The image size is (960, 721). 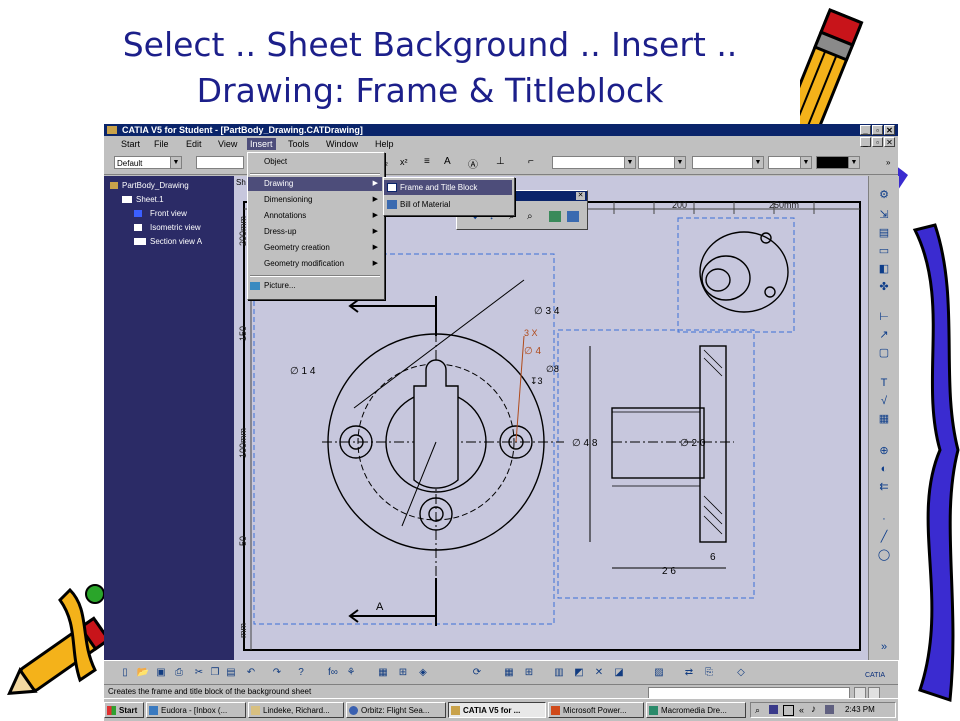 What do you see at coordinates (580, 196) in the screenshot?
I see `close-icon: ✕` at bounding box center [580, 196].